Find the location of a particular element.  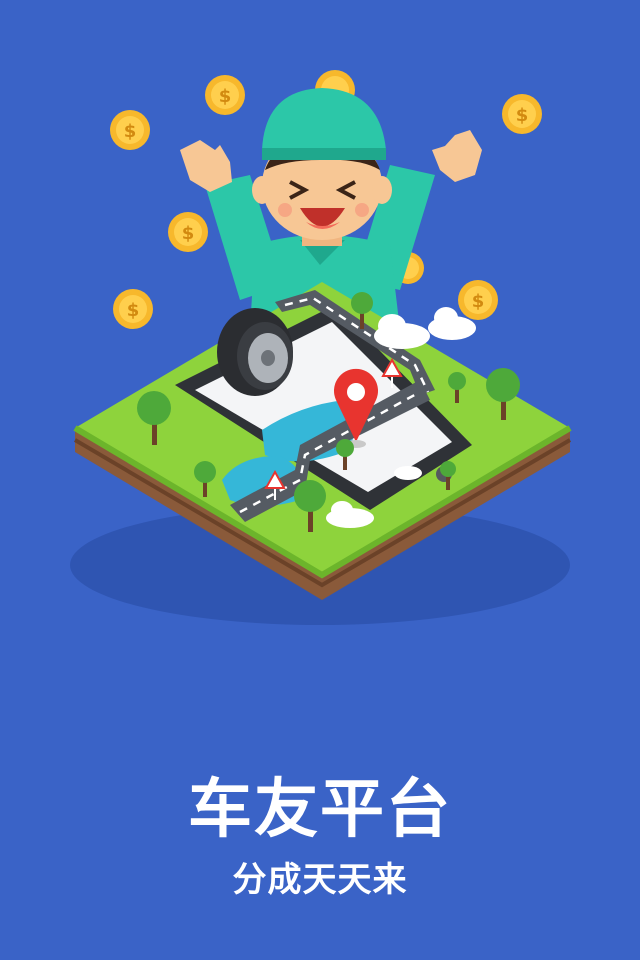

tire-icon is located at coordinates (255, 352).